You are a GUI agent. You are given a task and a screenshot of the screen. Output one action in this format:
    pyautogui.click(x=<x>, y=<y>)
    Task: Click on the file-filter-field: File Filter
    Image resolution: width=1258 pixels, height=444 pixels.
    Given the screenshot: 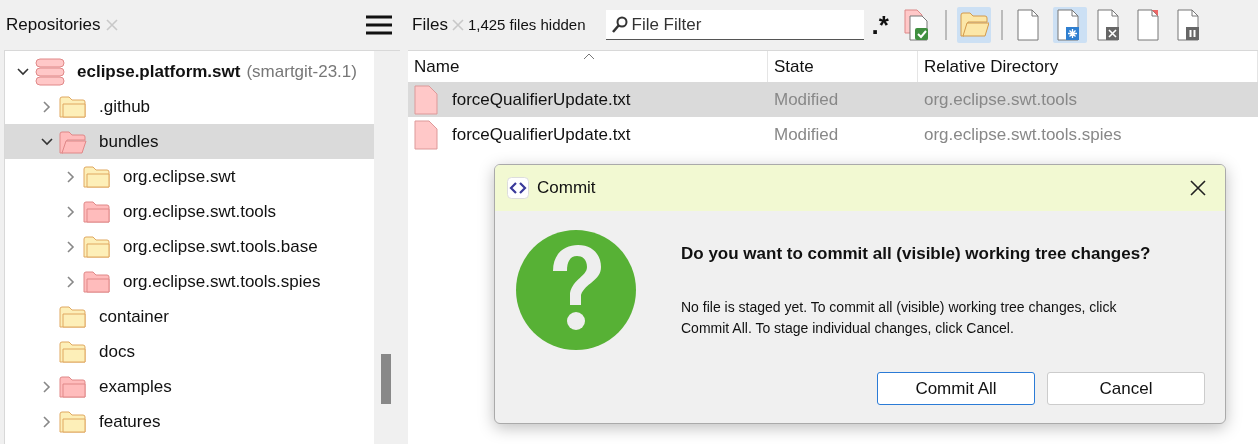 What is the action you would take?
    pyautogui.click(x=734, y=25)
    